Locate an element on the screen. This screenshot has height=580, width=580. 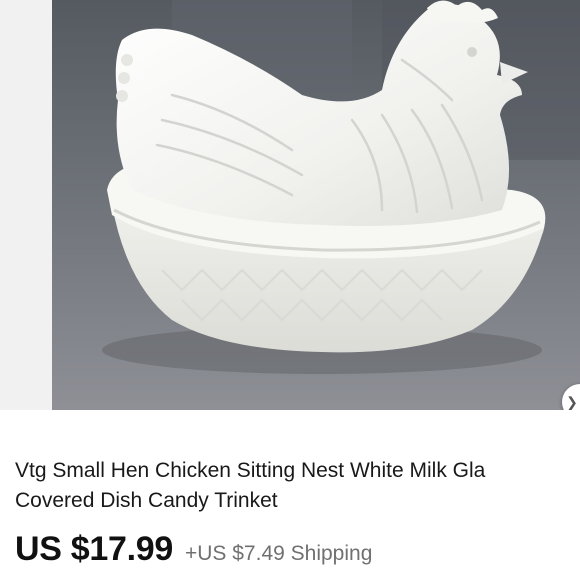
listing-price: US $17.99 is located at coordinates (94, 549).